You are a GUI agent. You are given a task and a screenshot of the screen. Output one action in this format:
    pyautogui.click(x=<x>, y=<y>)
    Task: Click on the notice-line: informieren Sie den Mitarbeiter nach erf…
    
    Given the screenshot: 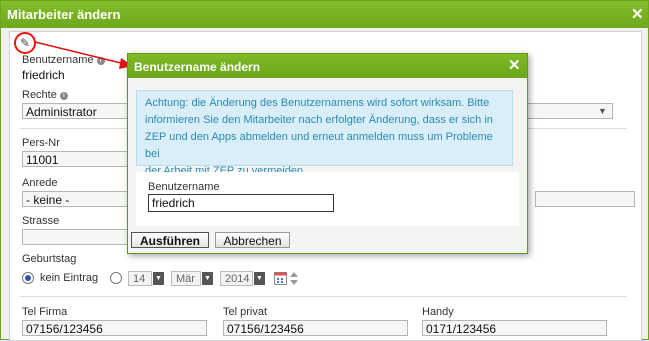 What is the action you would take?
    pyautogui.click(x=319, y=120)
    